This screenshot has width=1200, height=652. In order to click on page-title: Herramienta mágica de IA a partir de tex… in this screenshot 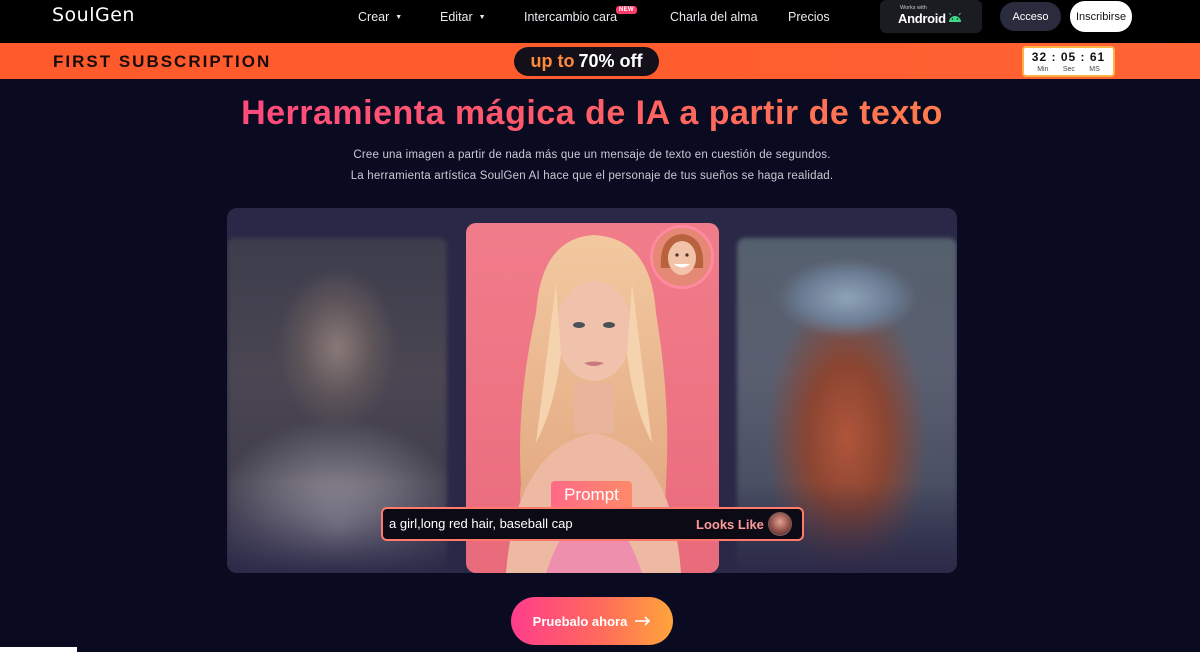, I will do `click(592, 113)`.